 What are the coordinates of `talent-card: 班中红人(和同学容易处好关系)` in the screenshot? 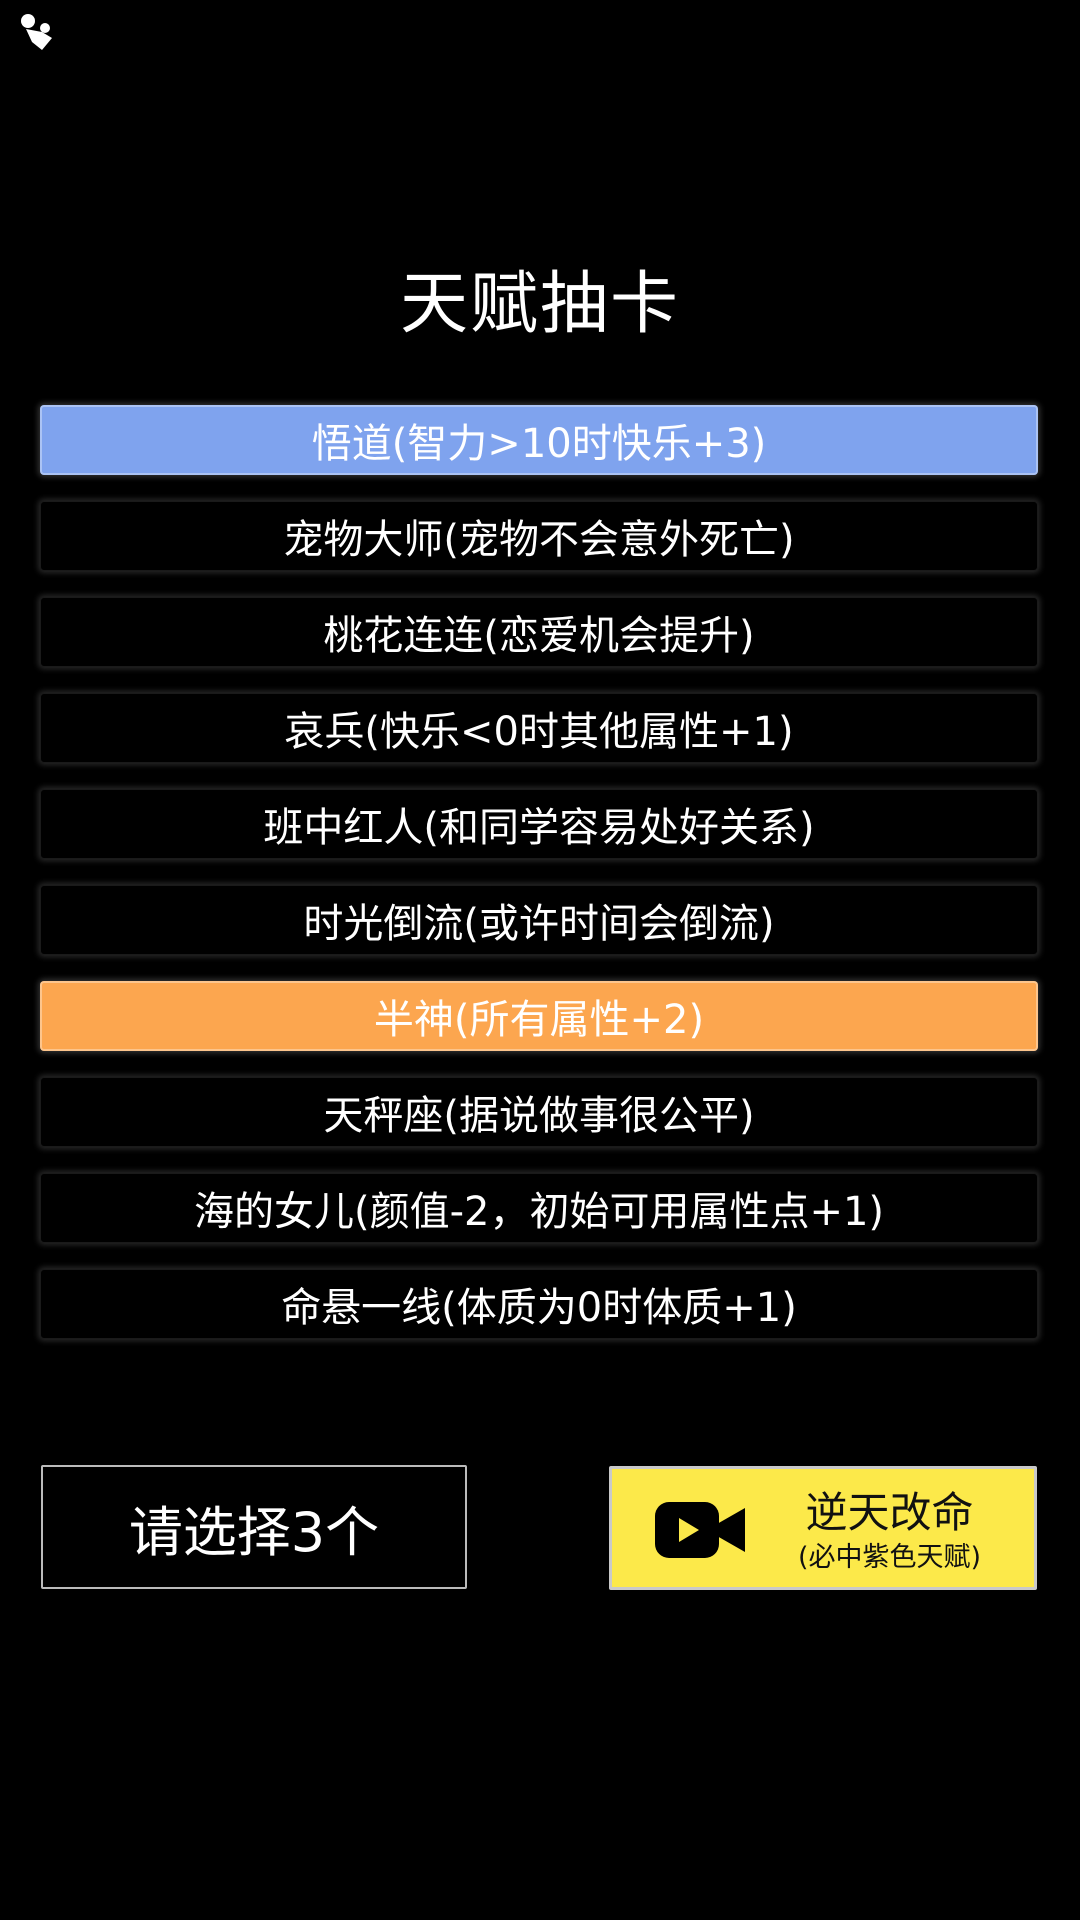 It's located at (539, 824).